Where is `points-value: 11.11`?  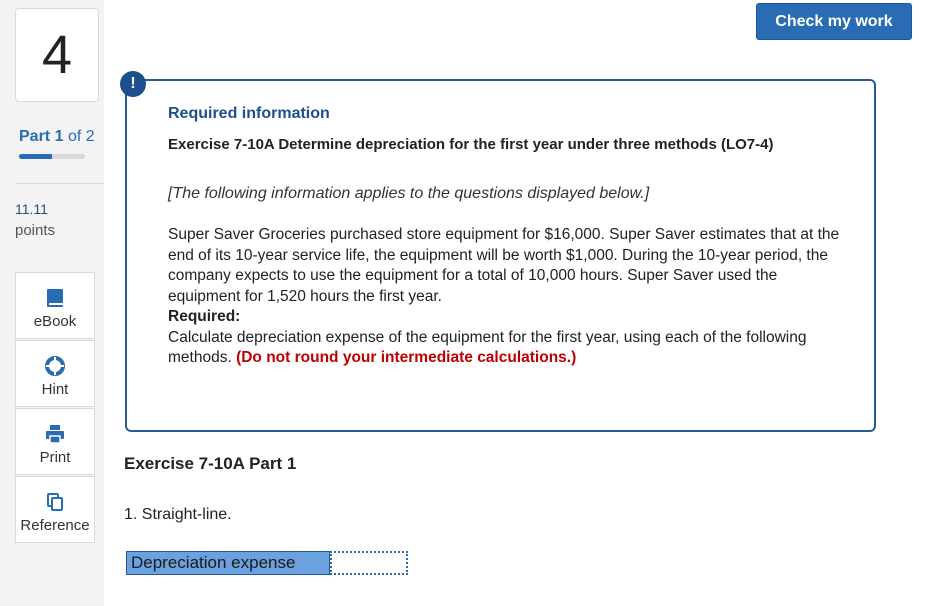
points-value: 11.11 is located at coordinates (31, 209).